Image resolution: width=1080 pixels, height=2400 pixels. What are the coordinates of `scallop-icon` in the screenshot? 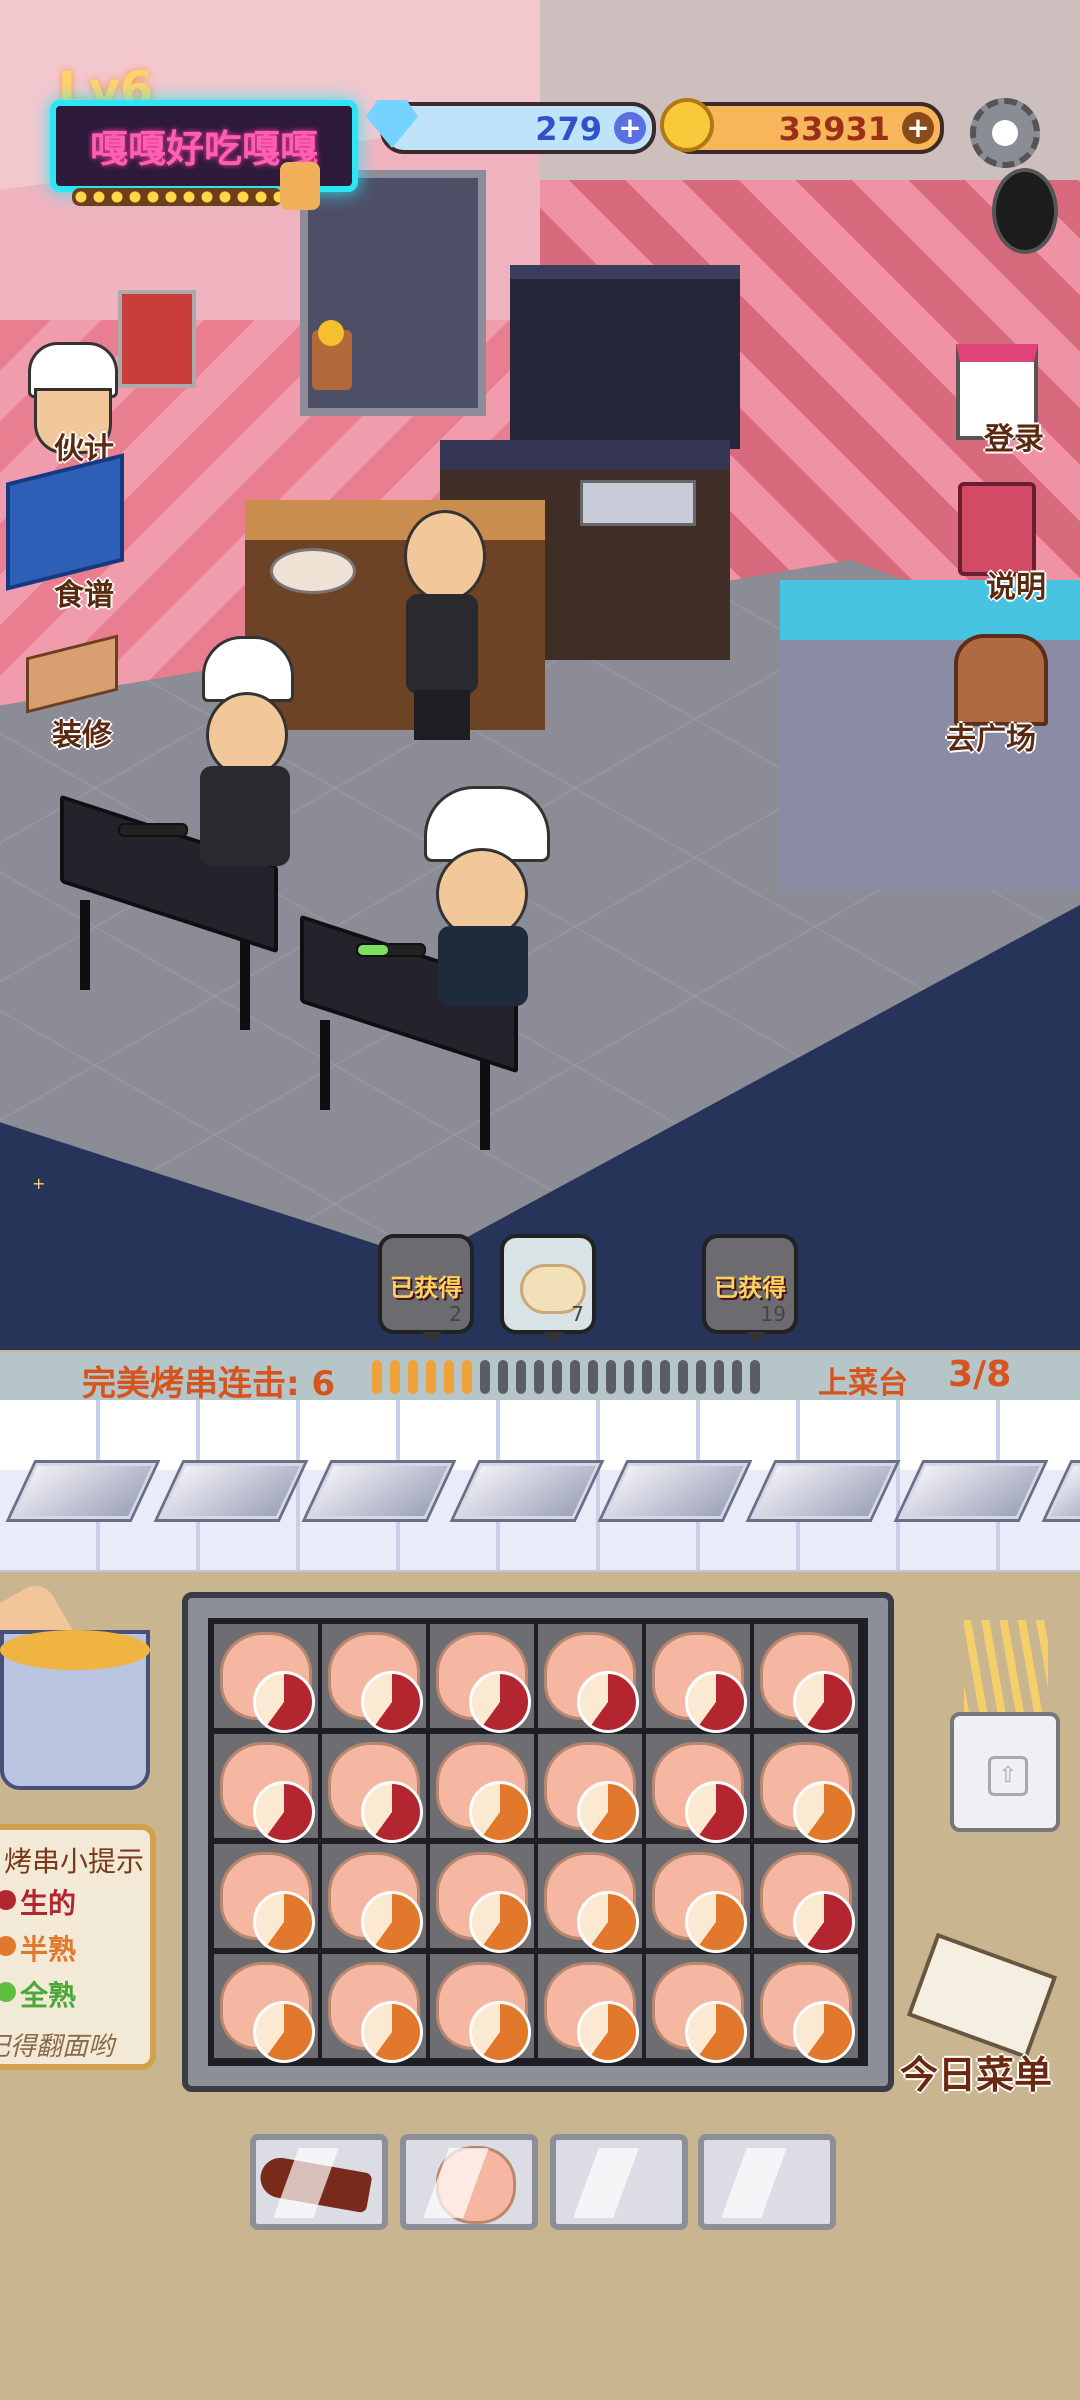 It's located at (476, 2185).